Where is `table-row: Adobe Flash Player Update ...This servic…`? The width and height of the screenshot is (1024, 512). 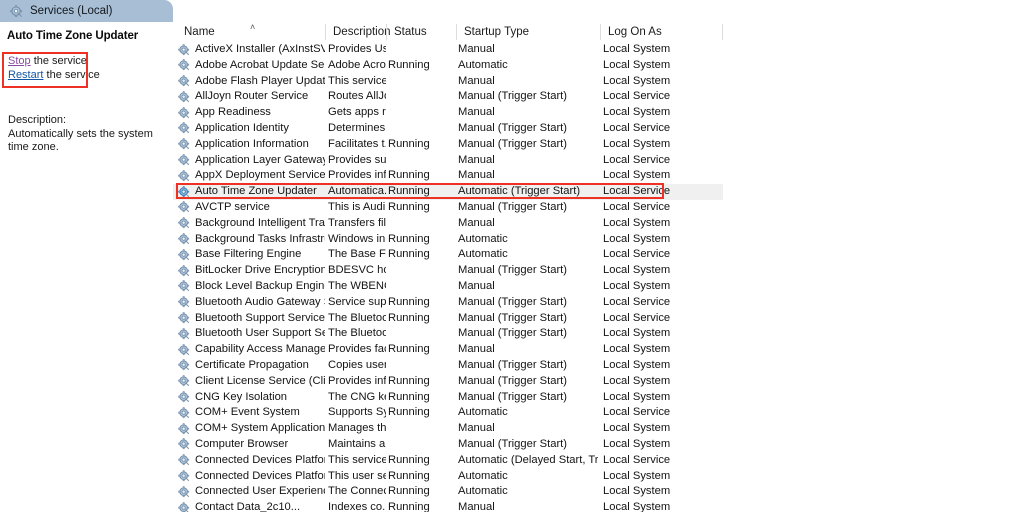 table-row: Adobe Flash Player Update ...This servic… is located at coordinates (598, 82).